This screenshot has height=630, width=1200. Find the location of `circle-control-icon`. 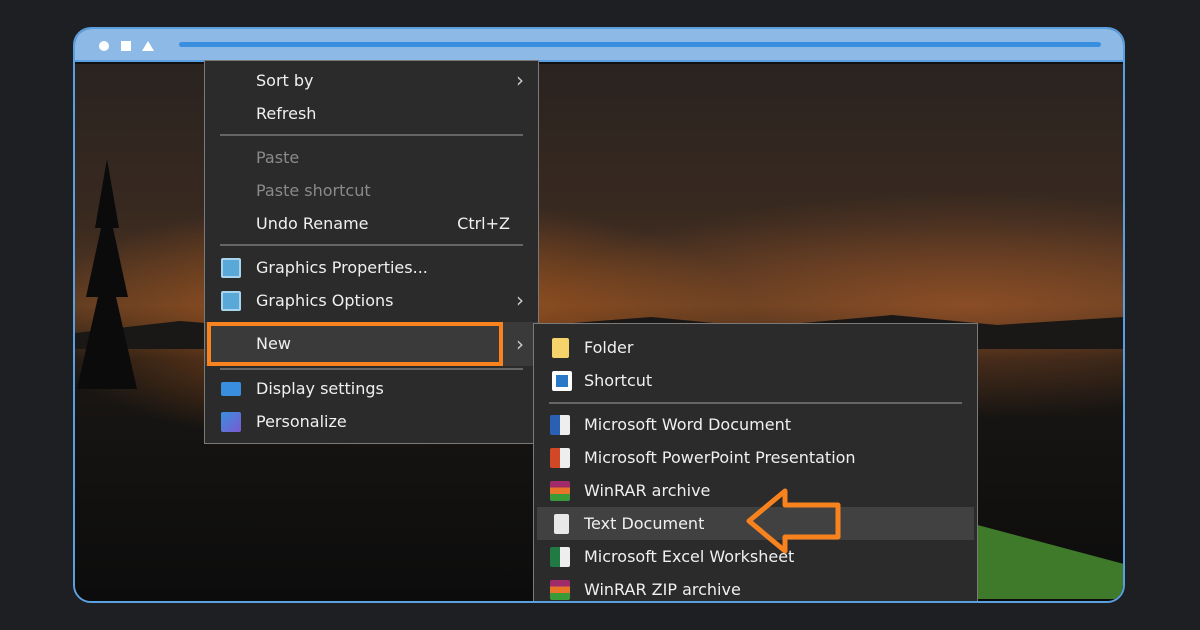

circle-control-icon is located at coordinates (104, 46).